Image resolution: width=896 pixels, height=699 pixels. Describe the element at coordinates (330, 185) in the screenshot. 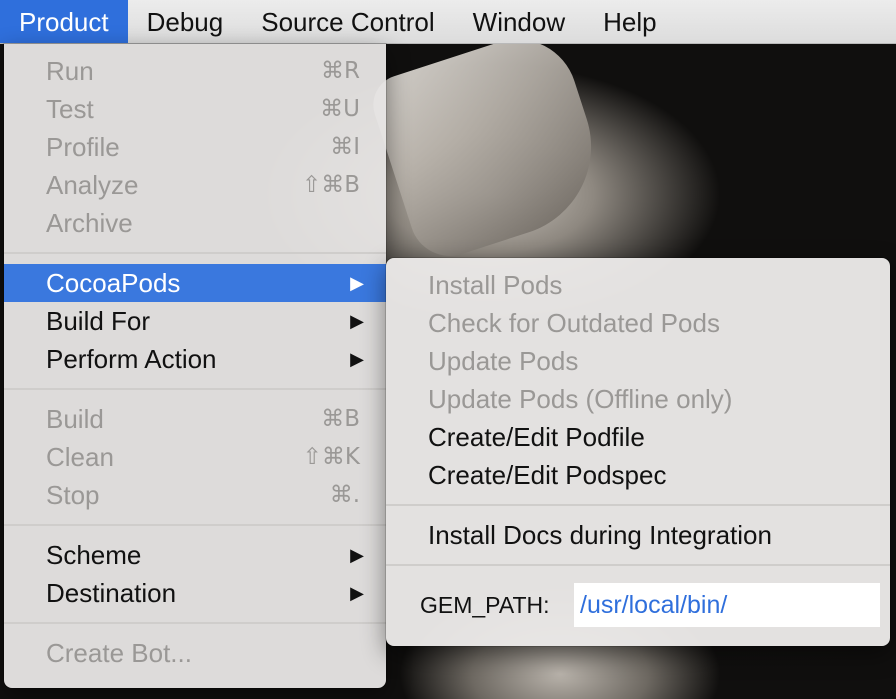

I see `shortcut-label: ⇧⌘B` at that location.